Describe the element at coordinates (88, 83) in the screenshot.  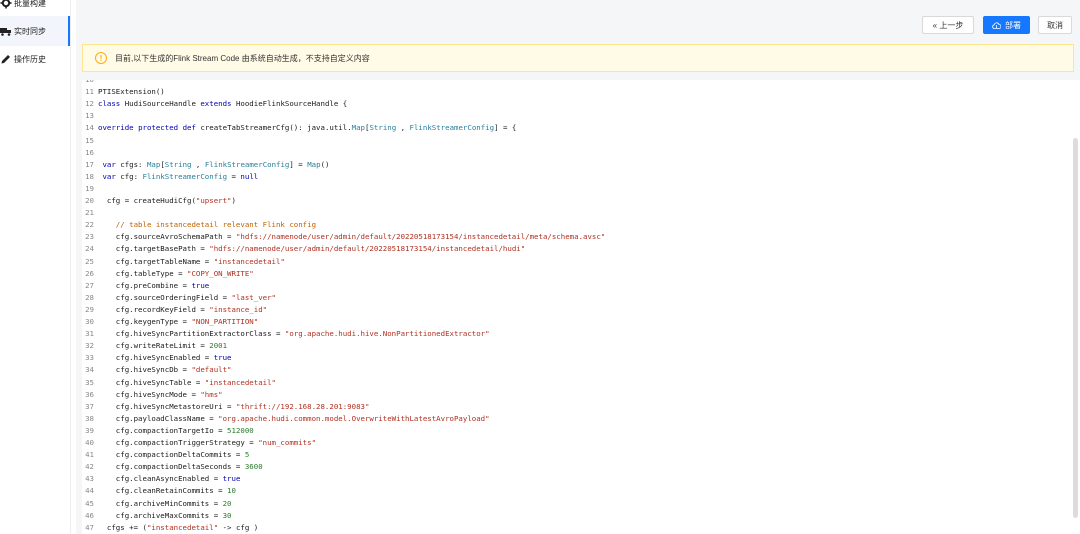
I see `line-number: 10` at that location.